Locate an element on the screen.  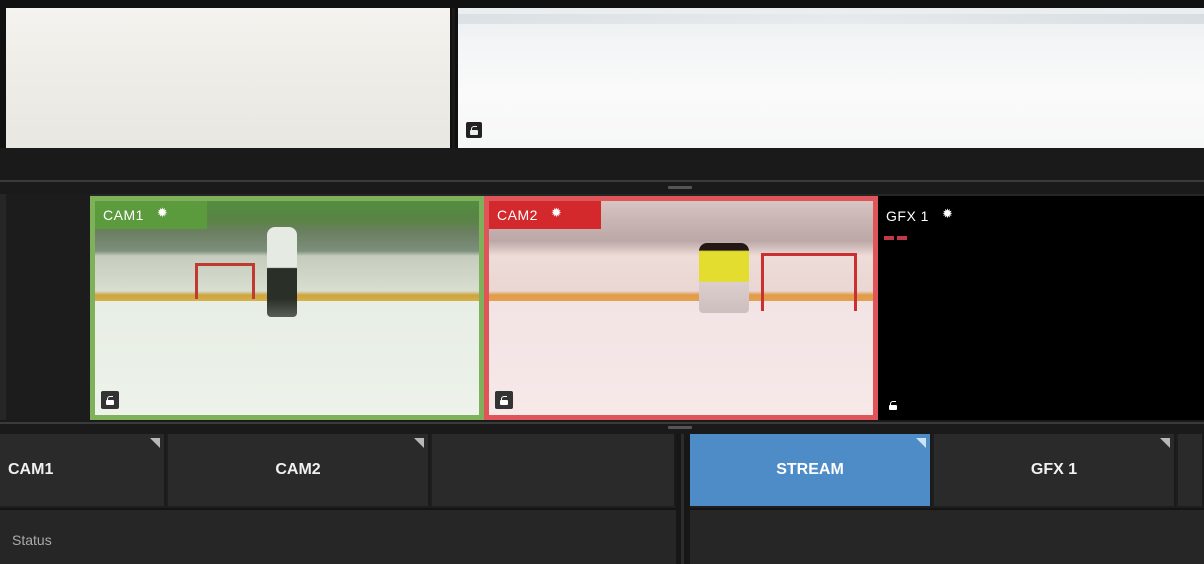
empty-button is located at coordinates (554, 470).